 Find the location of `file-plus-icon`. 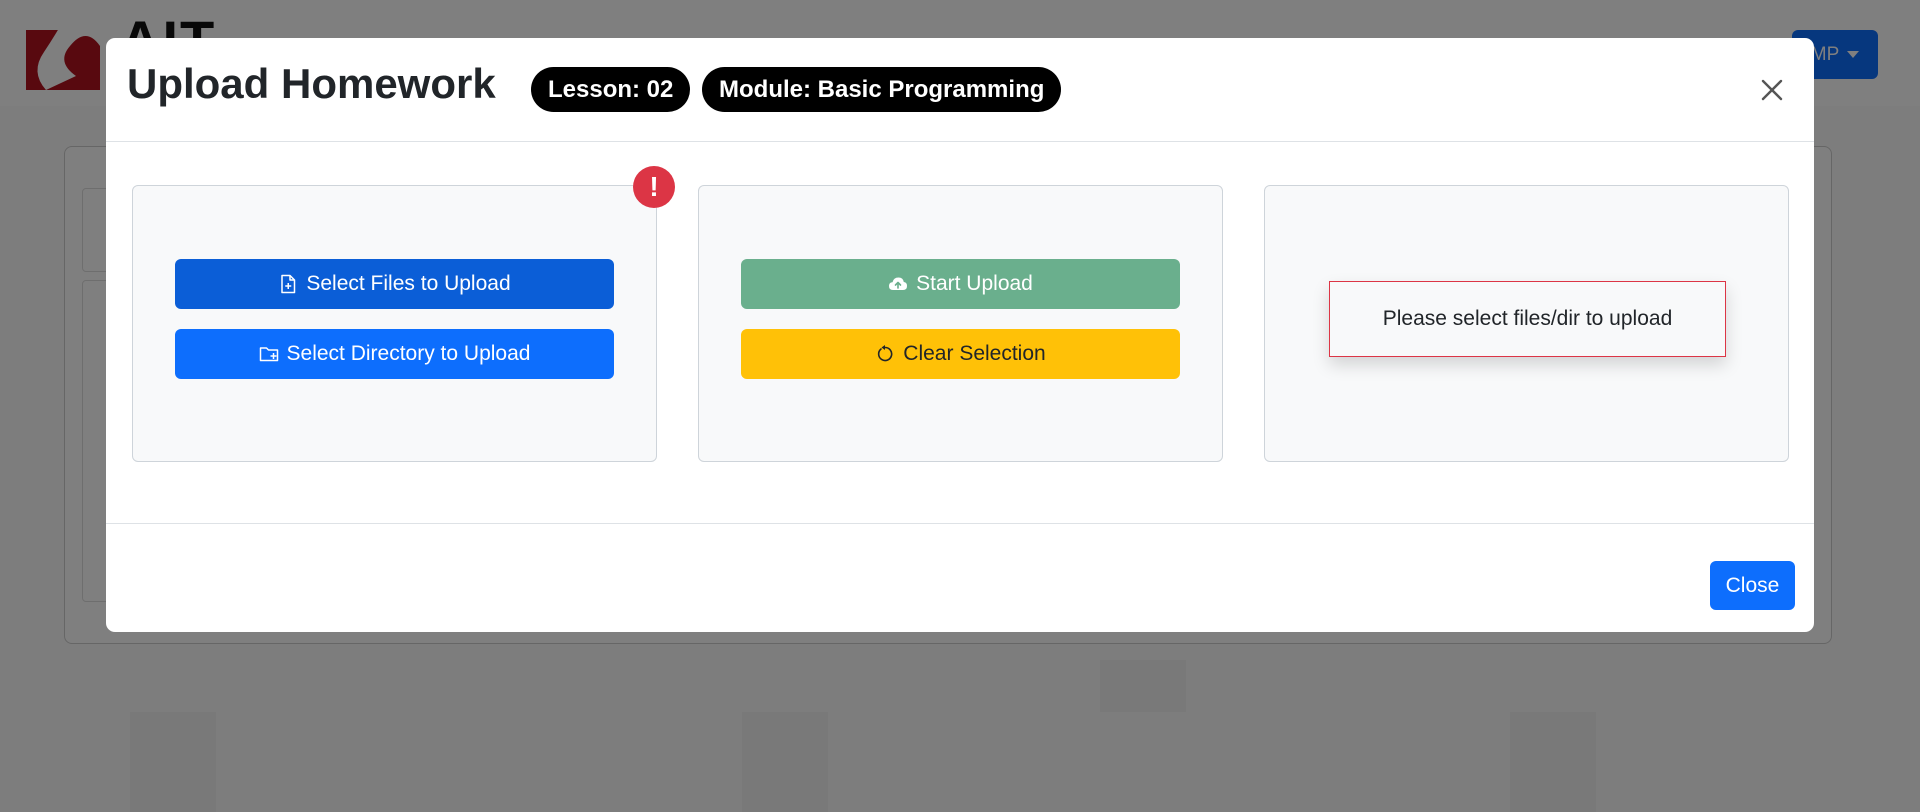

file-plus-icon is located at coordinates (288, 284).